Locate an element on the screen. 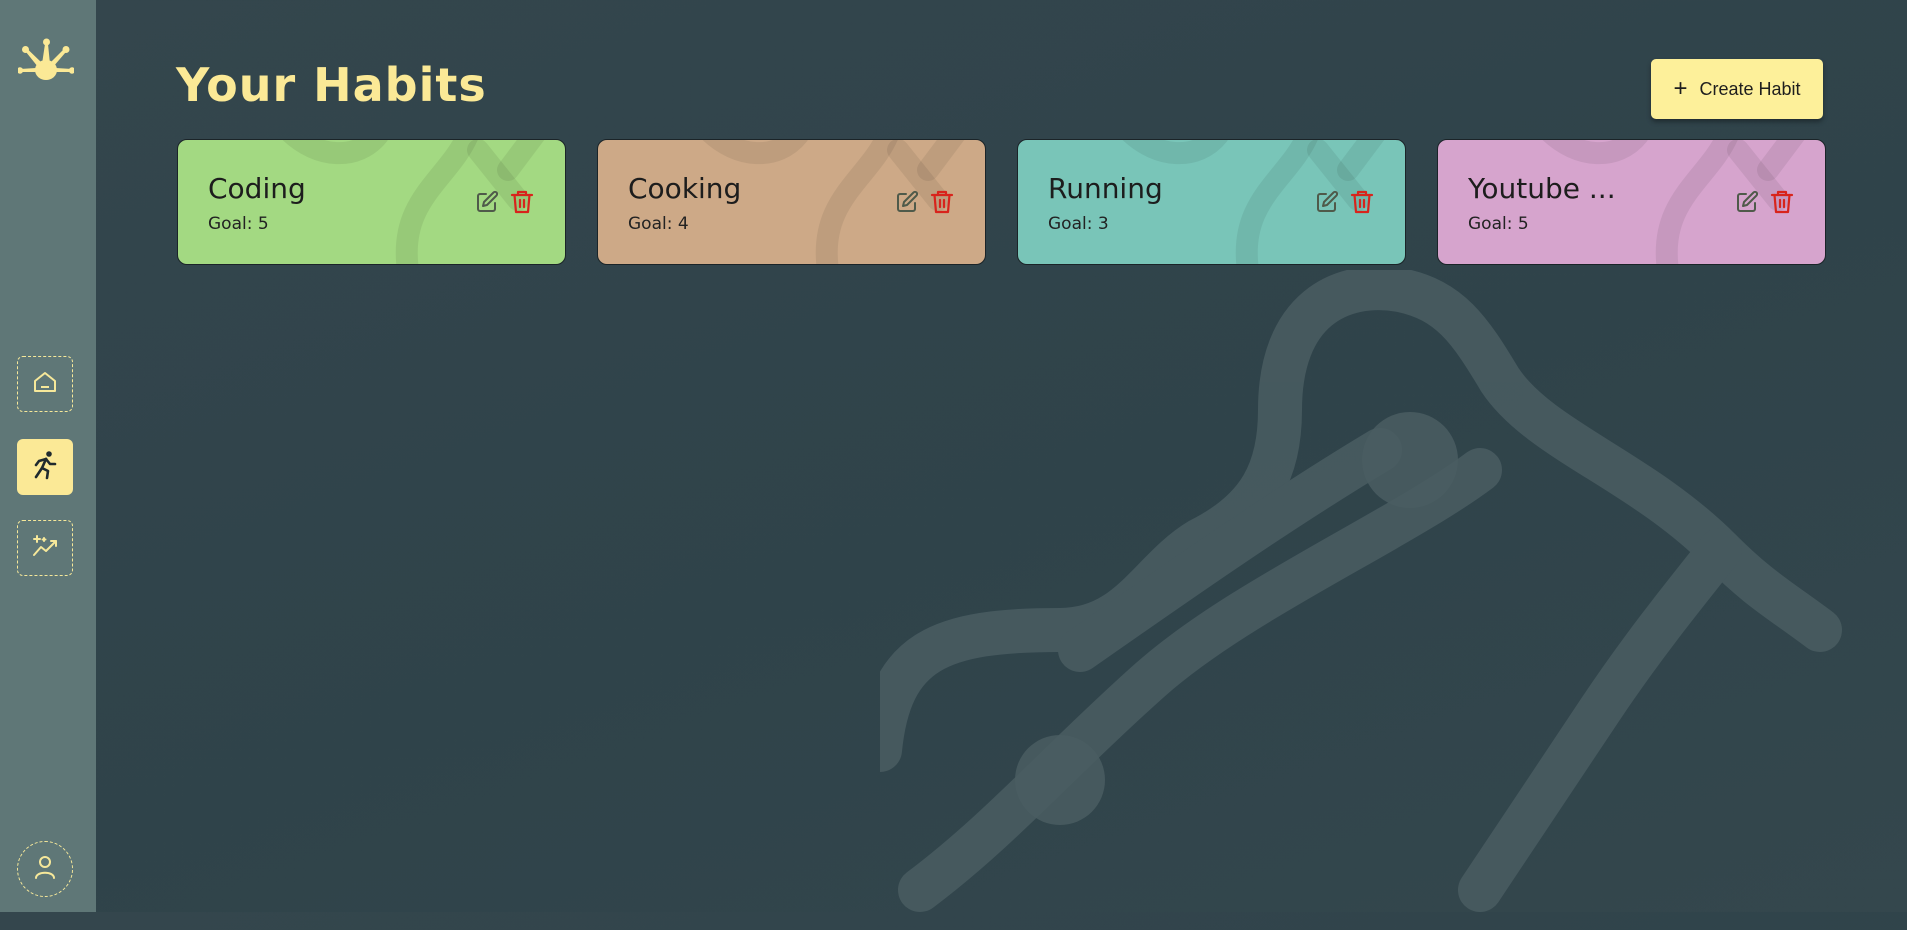 This screenshot has height=930, width=1907. plus-icon: + is located at coordinates (1680, 88).